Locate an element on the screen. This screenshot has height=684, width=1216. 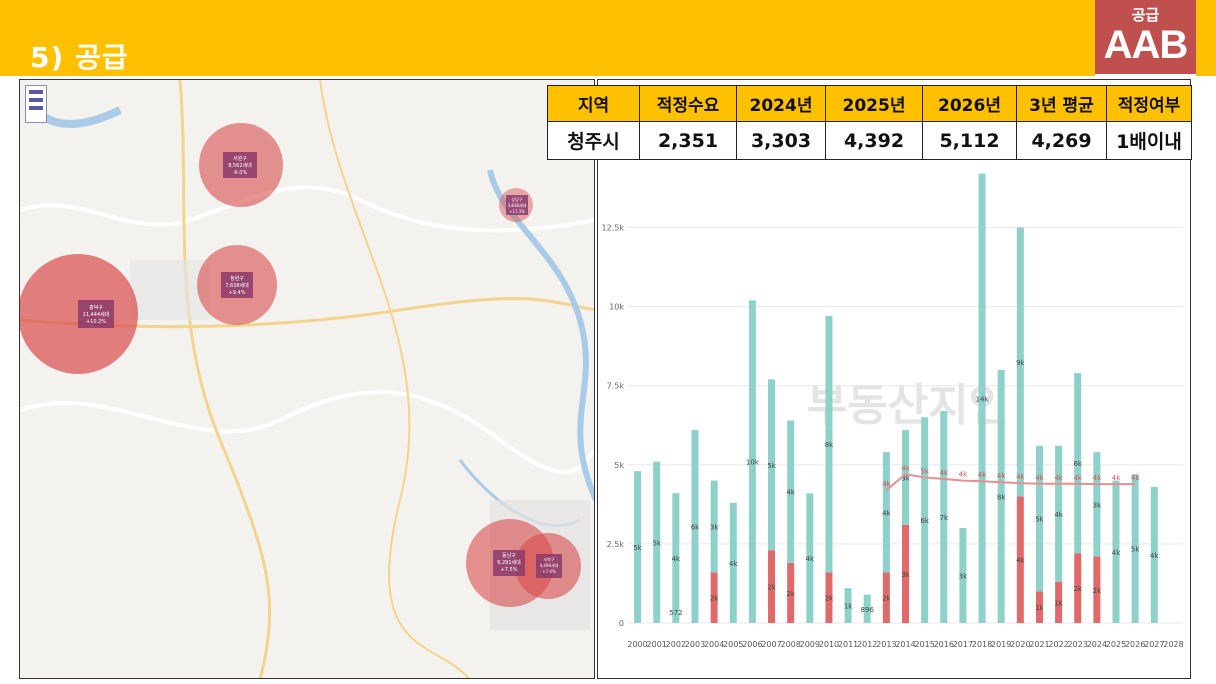
x-tick-label: 2012 is located at coordinates (867, 644).